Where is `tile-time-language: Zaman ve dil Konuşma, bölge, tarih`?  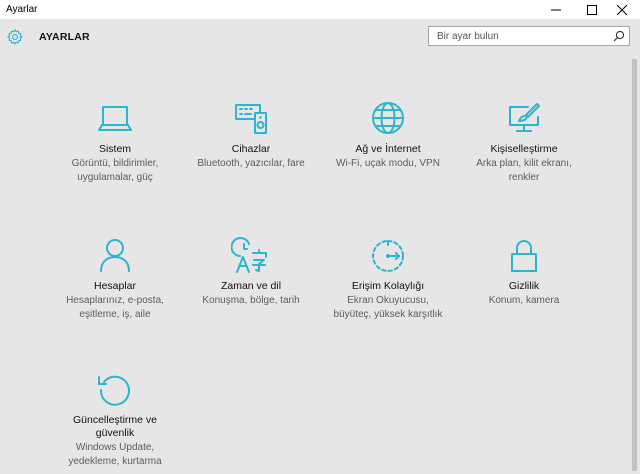 tile-time-language: Zaman ve dil Konuşma, bölge, tarih is located at coordinates (251, 271).